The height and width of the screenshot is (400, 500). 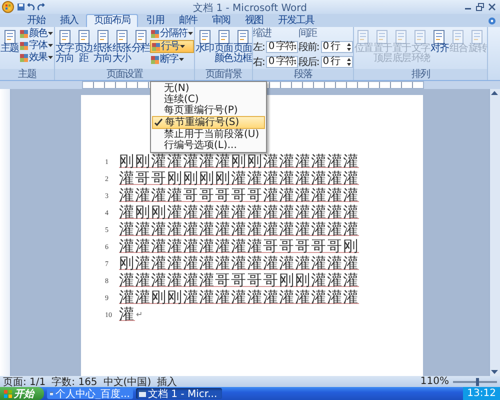 What do you see at coordinates (172, 59) in the screenshot?
I see `ribbon-button: 断字` at bounding box center [172, 59].